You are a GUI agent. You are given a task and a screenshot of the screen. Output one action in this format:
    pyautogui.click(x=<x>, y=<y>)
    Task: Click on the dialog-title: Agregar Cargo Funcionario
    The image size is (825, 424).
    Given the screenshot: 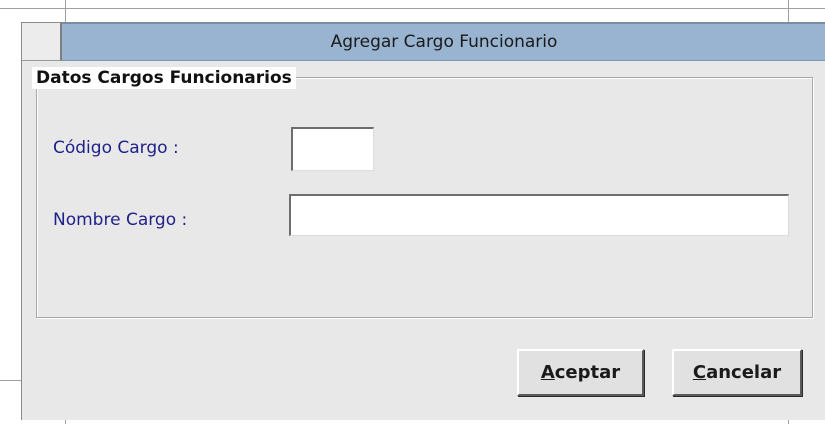 What is the action you would take?
    pyautogui.click(x=444, y=42)
    